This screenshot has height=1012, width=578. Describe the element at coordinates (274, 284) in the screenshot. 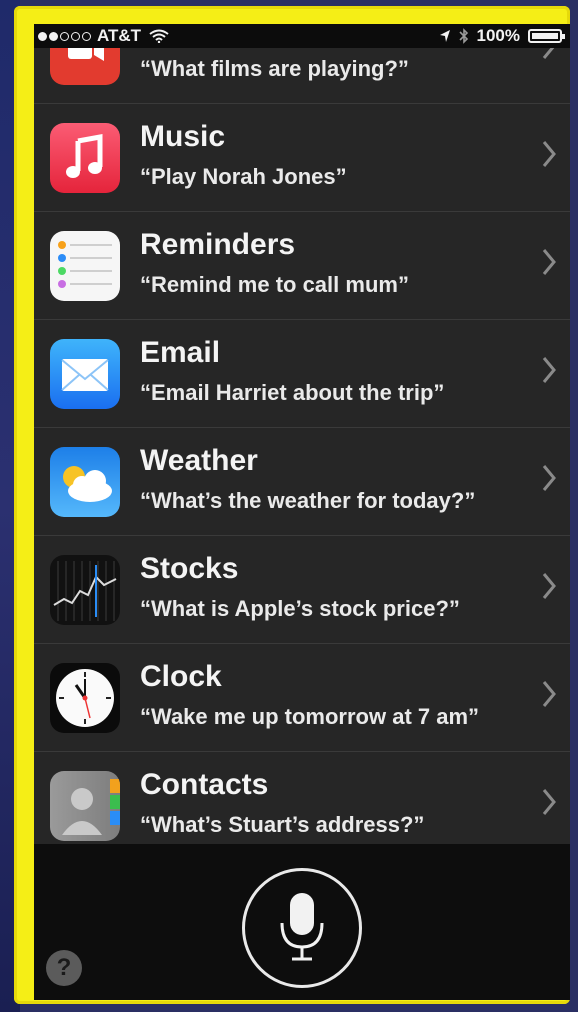

I see `suggestion-phrase: “Remind me to call mum”` at that location.